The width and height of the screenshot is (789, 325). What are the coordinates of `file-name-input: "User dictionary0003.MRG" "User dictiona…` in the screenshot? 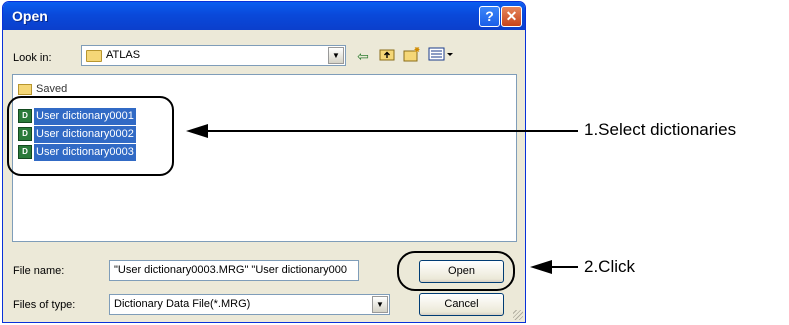 It's located at (234, 270).